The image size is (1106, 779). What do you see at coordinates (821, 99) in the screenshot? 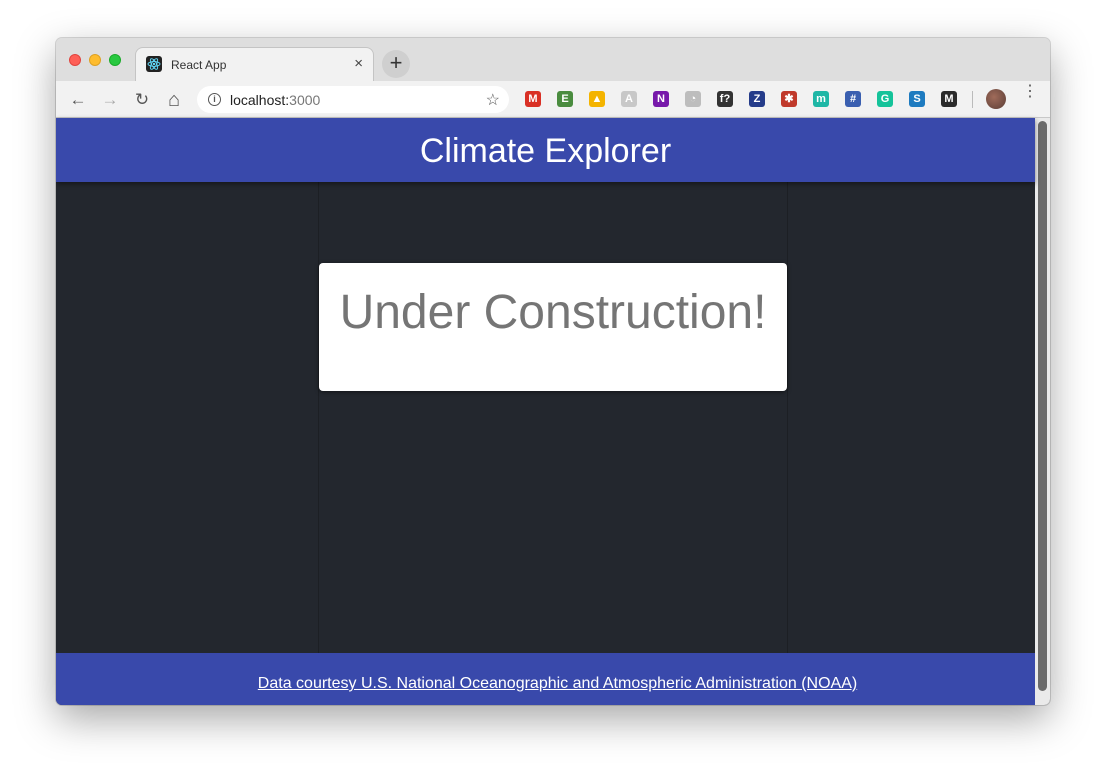
I see `mercury-icon: m` at bounding box center [821, 99].